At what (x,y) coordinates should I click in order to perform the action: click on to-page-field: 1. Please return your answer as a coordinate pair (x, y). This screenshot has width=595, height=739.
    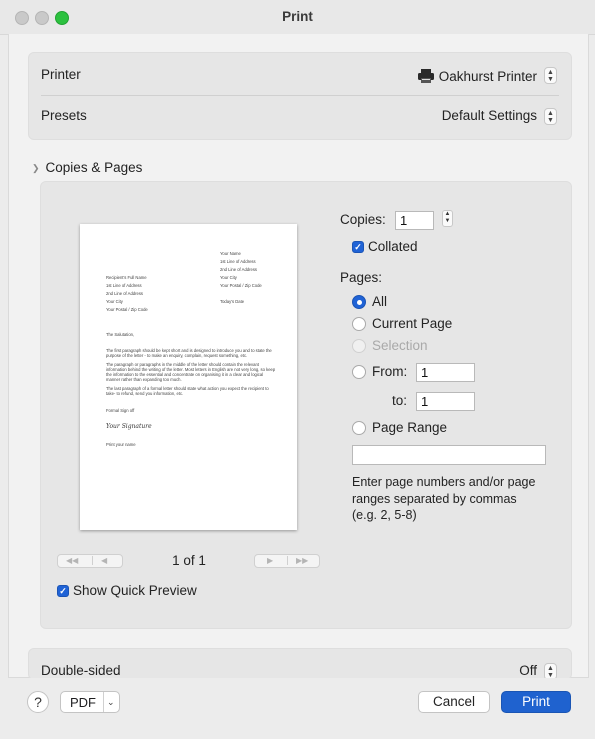
    Looking at the image, I should click on (445, 401).